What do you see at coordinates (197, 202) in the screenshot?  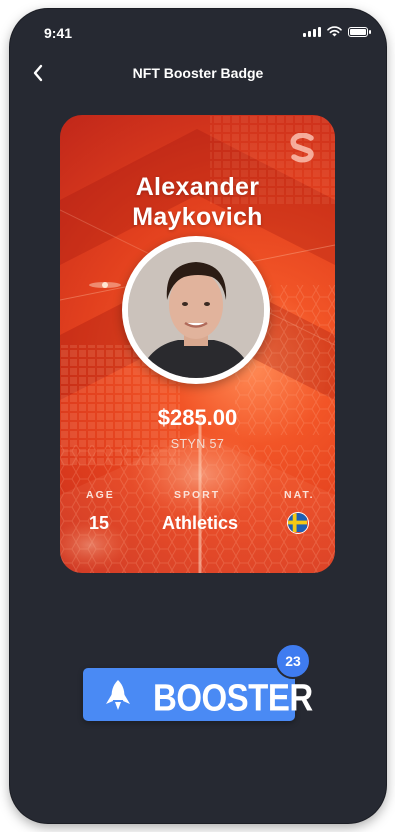 I see `player-name: Alexander Maykovich` at bounding box center [197, 202].